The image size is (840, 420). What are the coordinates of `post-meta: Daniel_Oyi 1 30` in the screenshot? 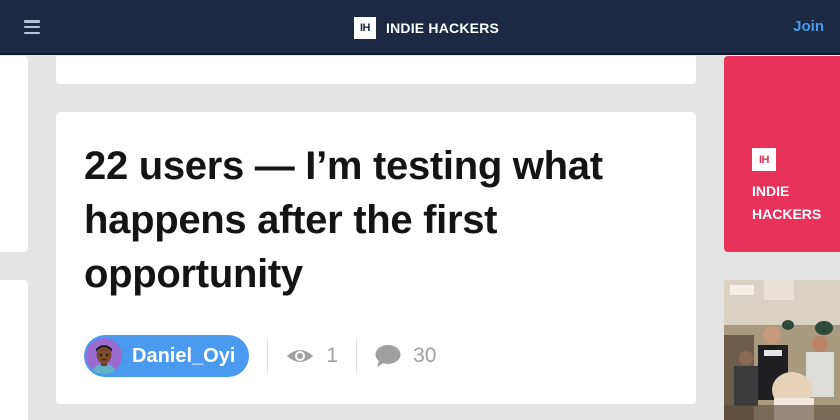 It's located at (260, 356).